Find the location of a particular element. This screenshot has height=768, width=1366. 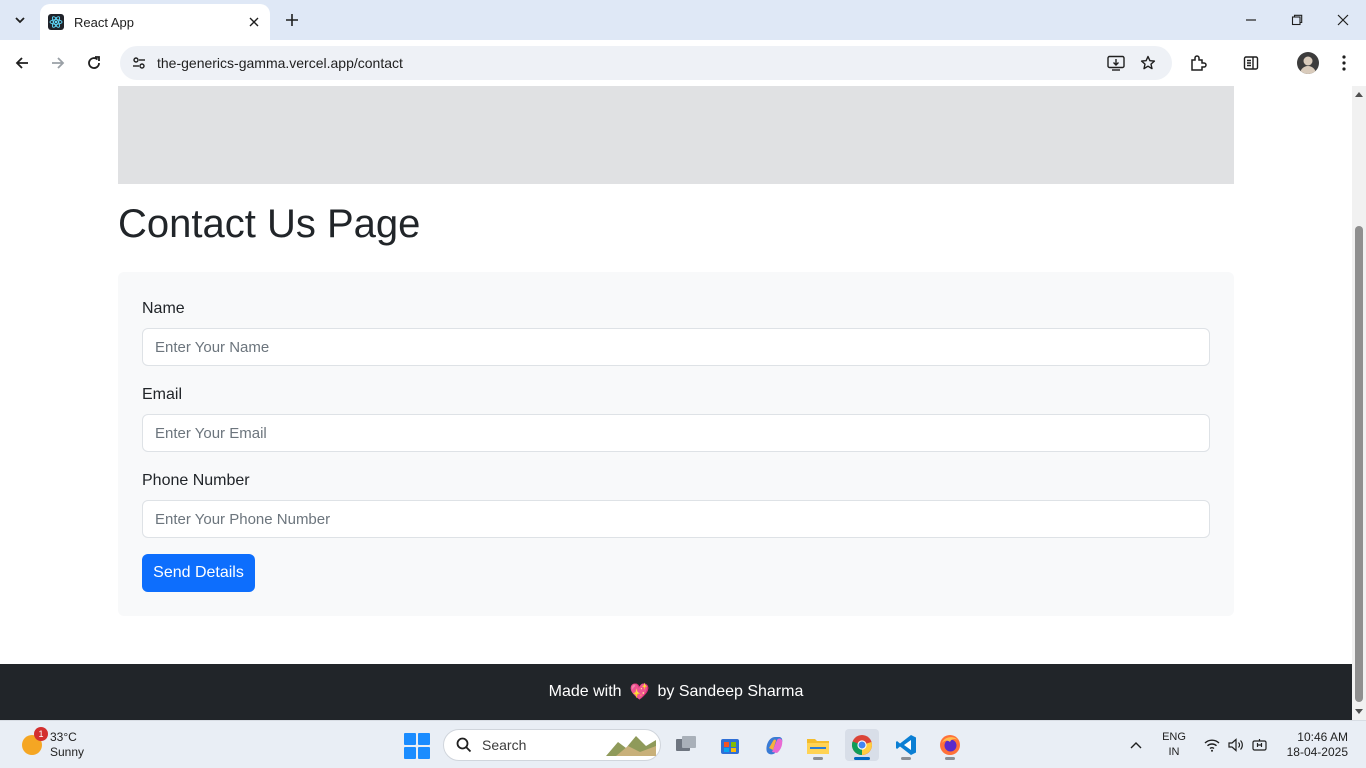

browser-toolbar: the-generics-gamma.vercel.app/contact is located at coordinates (683, 63).